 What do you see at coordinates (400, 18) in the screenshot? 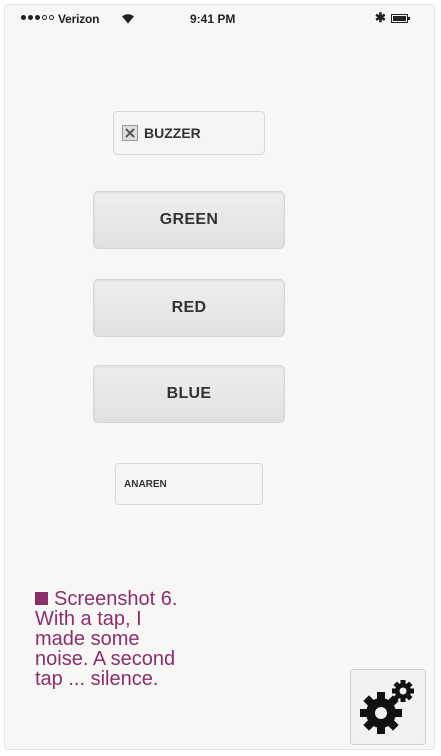
I see `battery-icon` at bounding box center [400, 18].